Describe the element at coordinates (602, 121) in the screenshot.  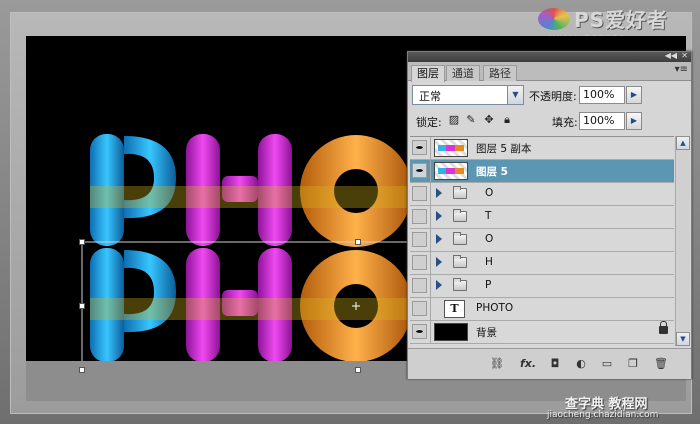
I see `fill-input: 100%` at that location.